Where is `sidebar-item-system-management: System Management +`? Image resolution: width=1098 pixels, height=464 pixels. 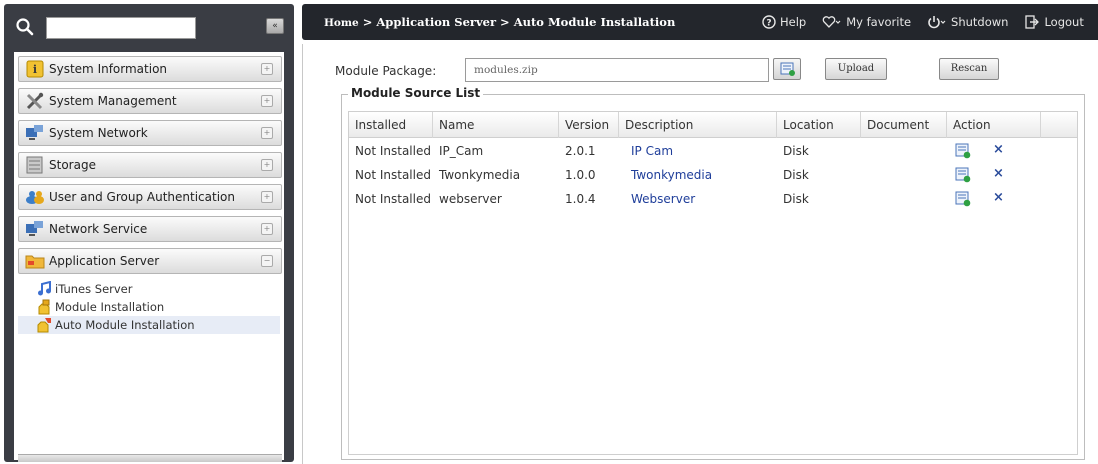 sidebar-item-system-management: System Management + is located at coordinates (150, 101).